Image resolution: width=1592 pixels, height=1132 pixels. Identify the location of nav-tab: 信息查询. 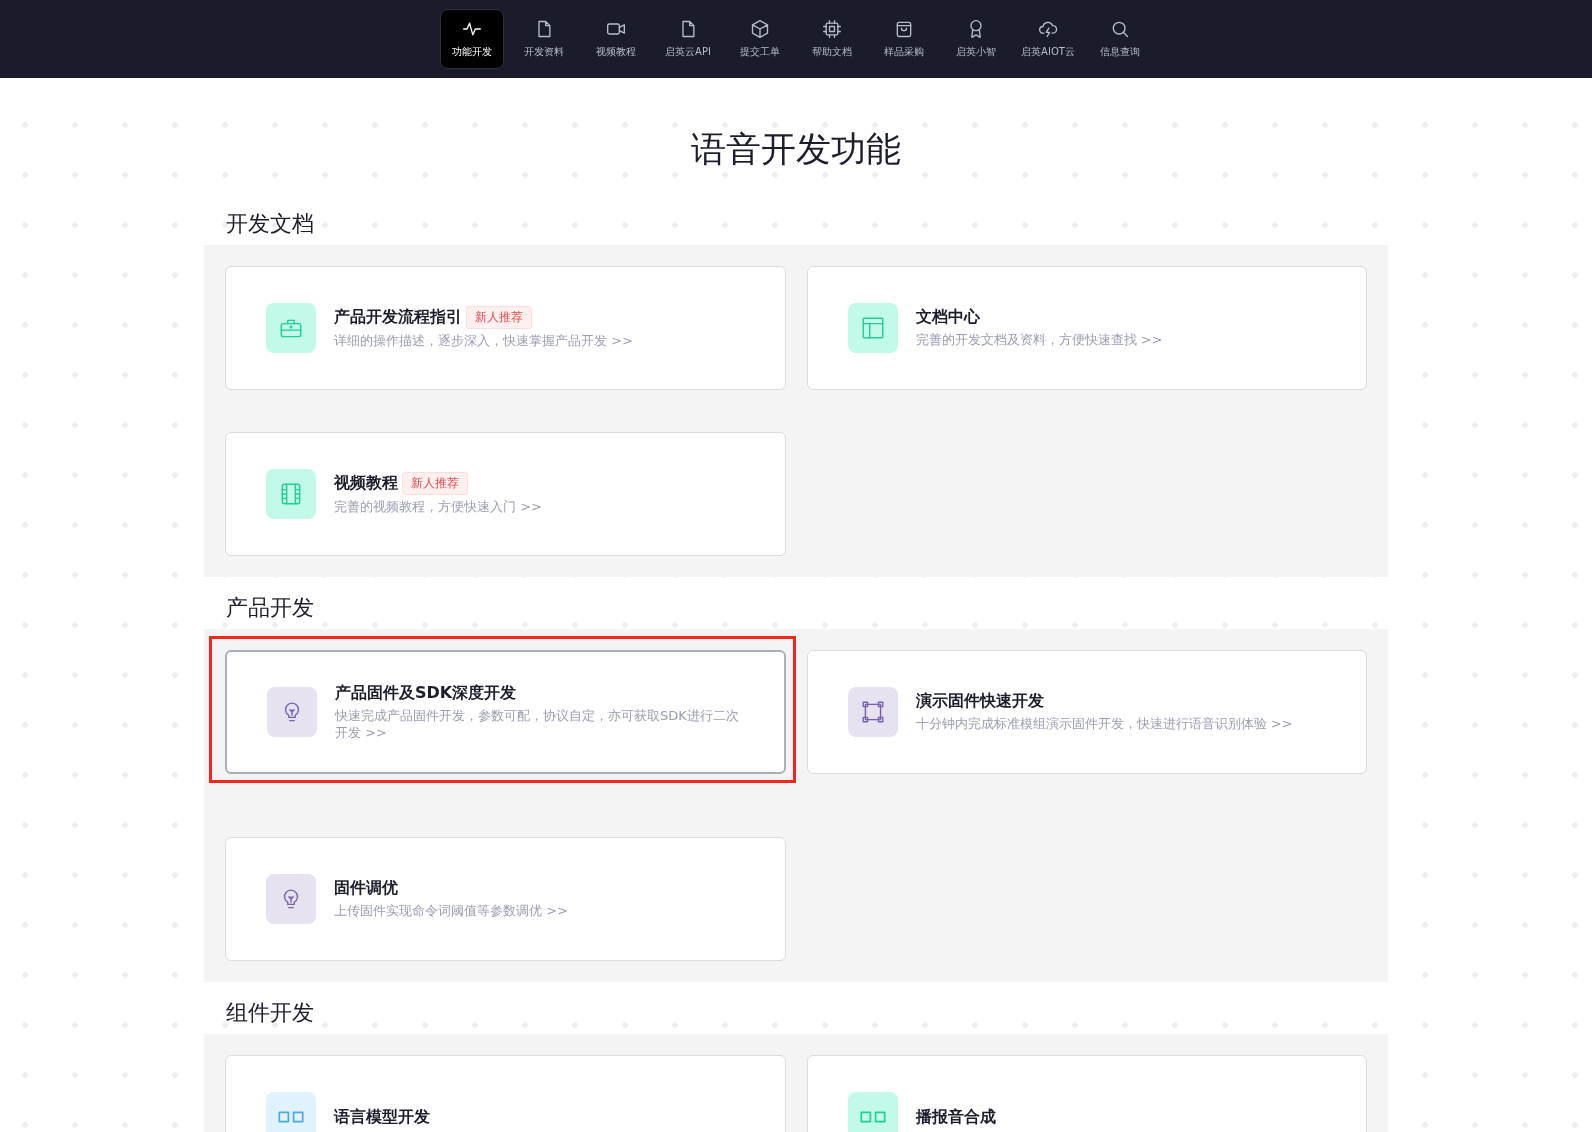
(1120, 39).